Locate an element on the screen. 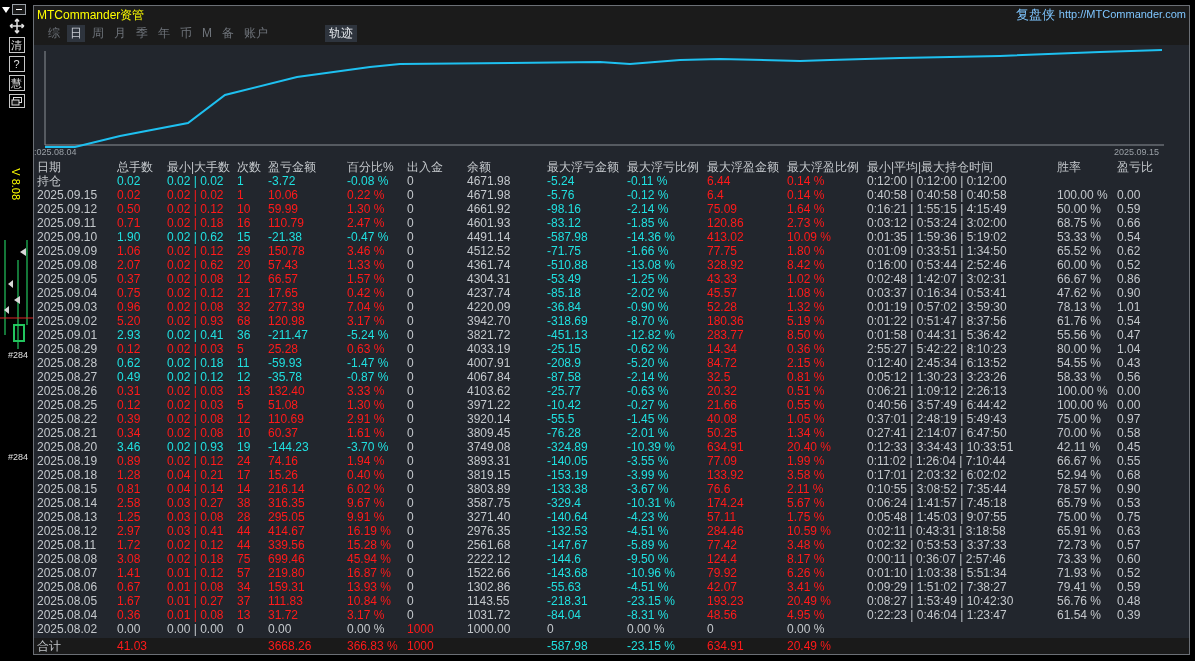 This screenshot has width=1195, height=661. table-cell-text: 0:05:12 | 1:30:23 | 3:23:26 is located at coordinates (937, 377).